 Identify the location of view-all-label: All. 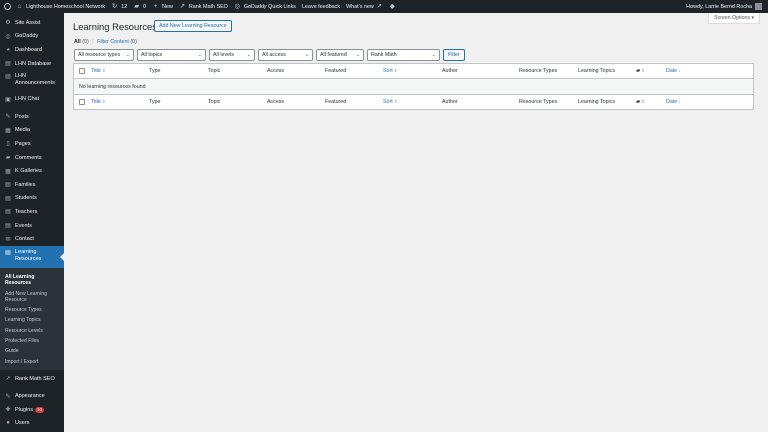
(77, 42).